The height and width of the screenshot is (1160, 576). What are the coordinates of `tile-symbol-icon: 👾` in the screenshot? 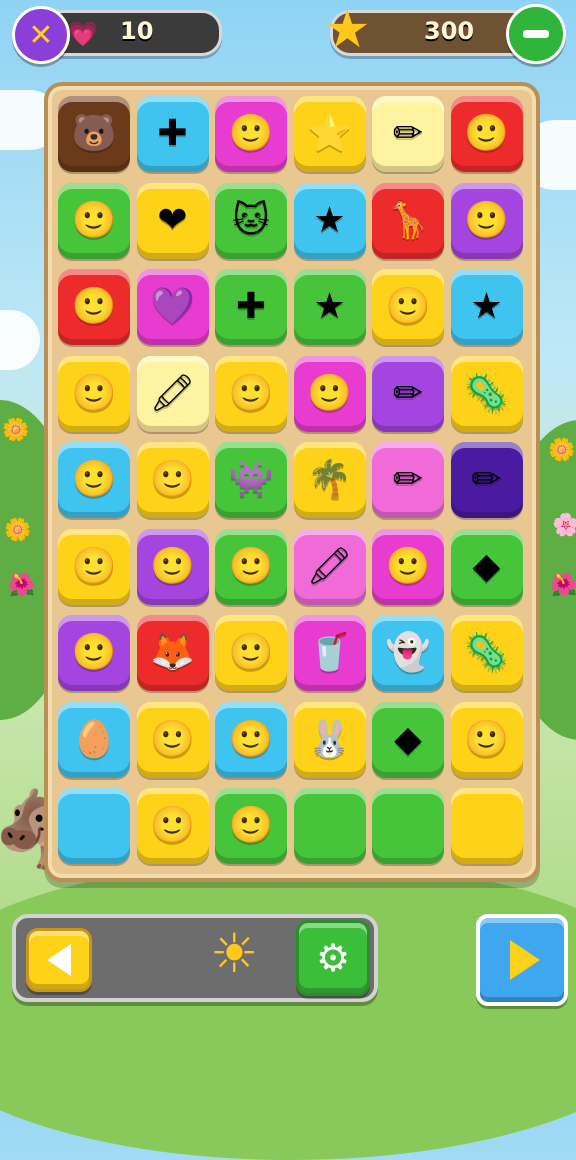 It's located at (251, 479).